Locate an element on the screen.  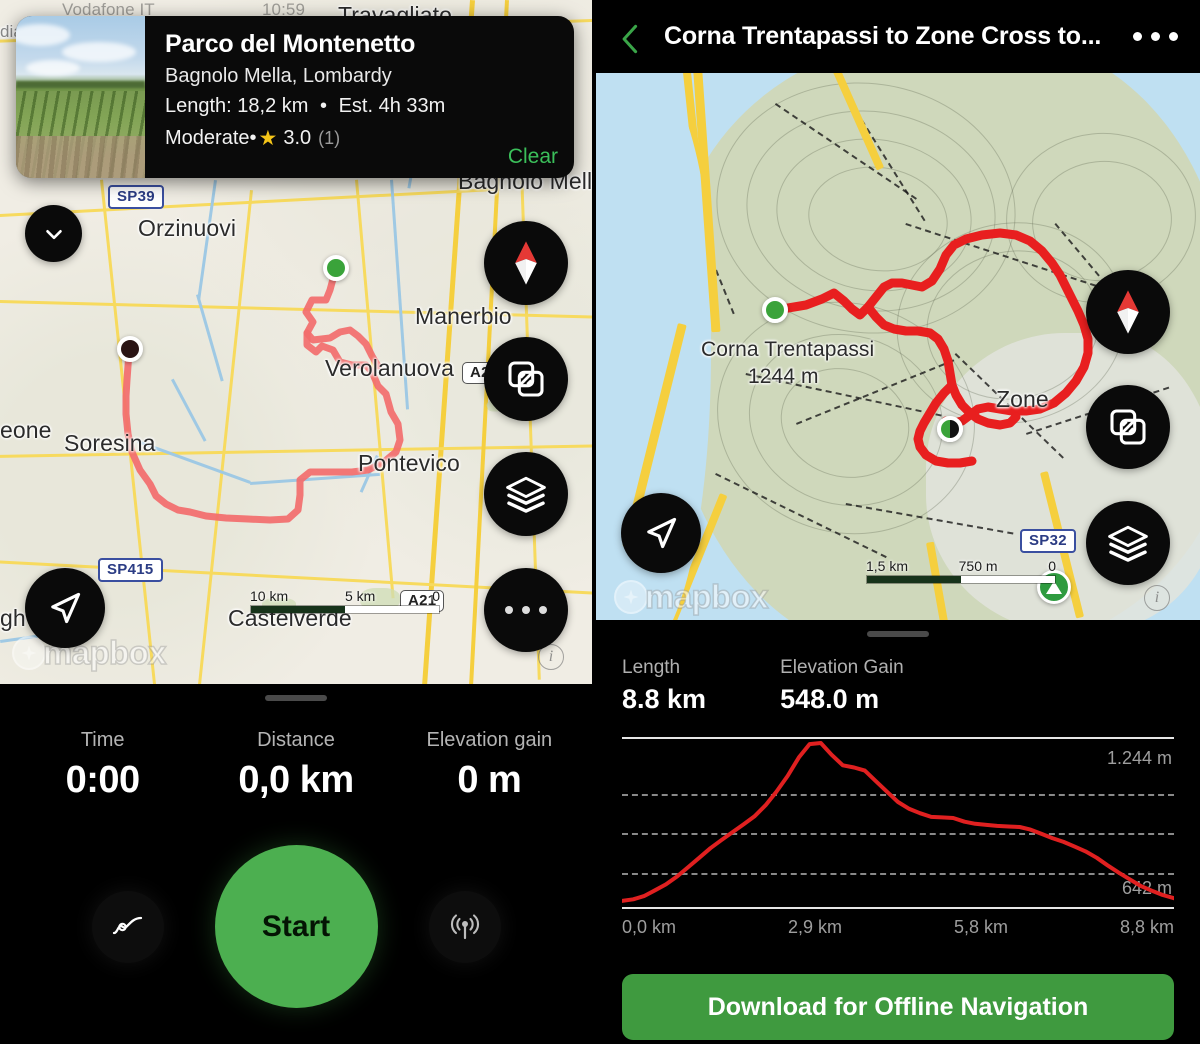
stats-graph-button is located at coordinates (127, 926).